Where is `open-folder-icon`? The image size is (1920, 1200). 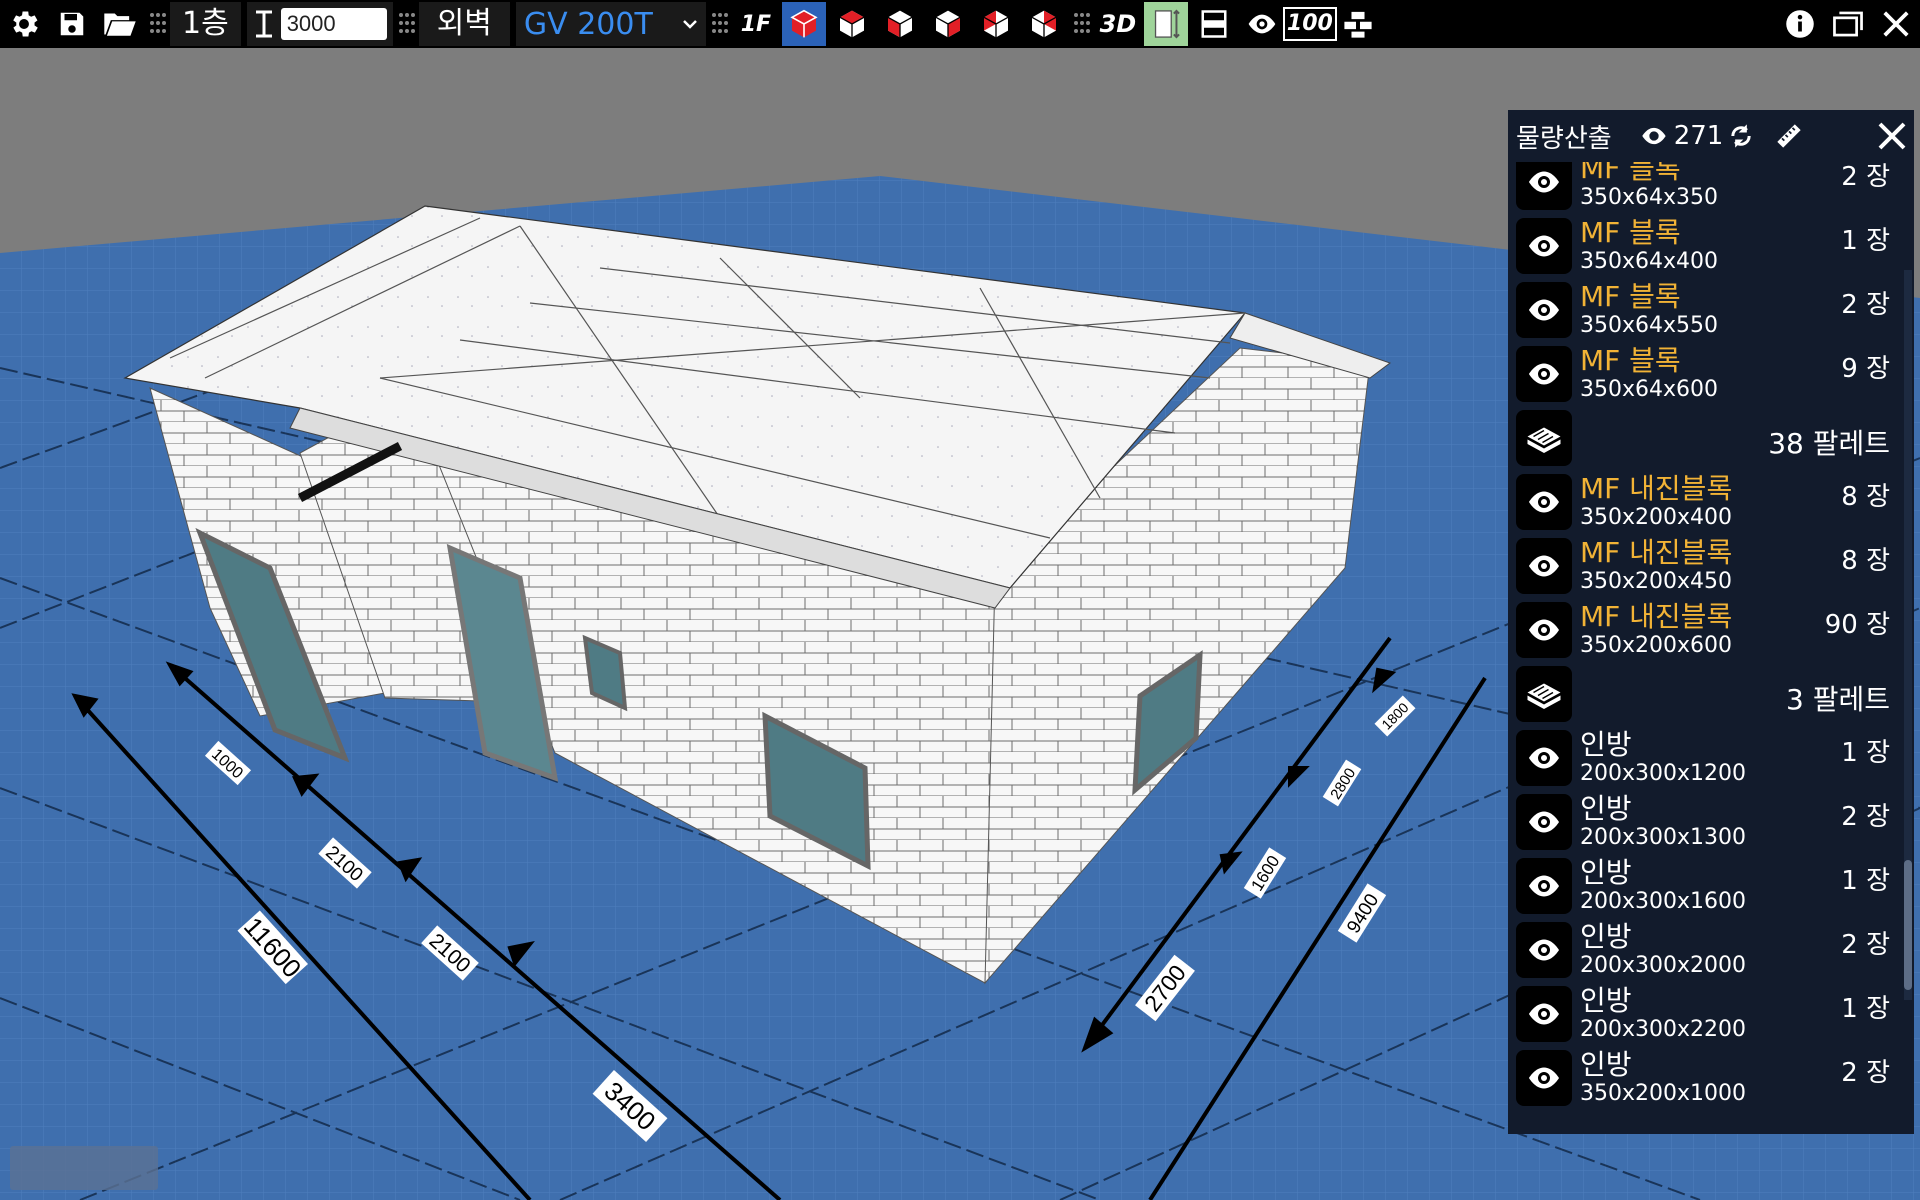 open-folder-icon is located at coordinates (120, 24).